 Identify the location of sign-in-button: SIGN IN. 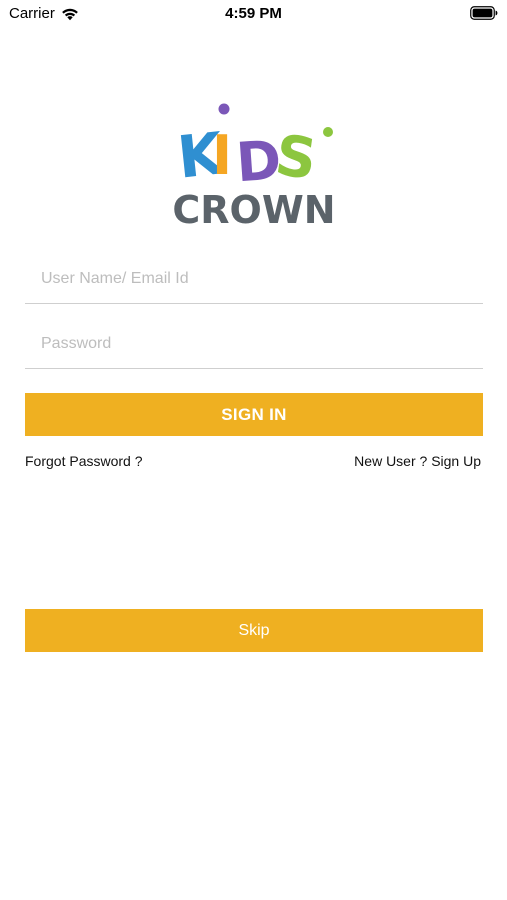
(254, 414).